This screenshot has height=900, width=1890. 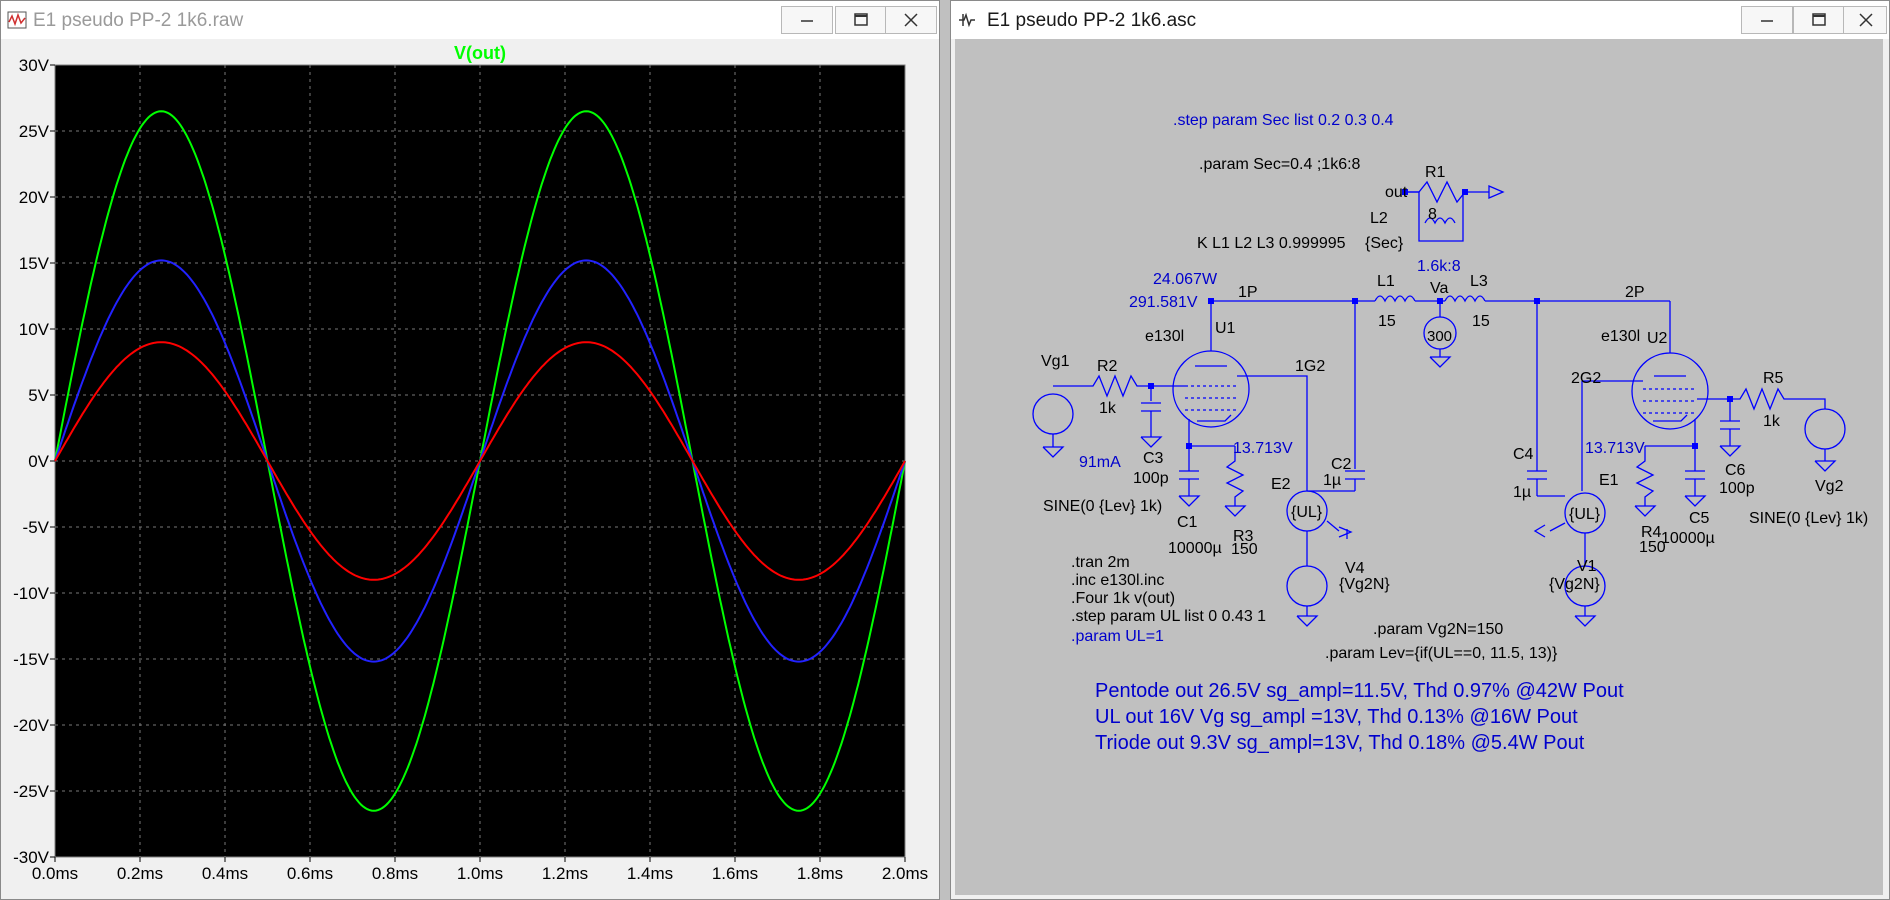 I want to click on label-l2: L2, so click(x=1379, y=218).